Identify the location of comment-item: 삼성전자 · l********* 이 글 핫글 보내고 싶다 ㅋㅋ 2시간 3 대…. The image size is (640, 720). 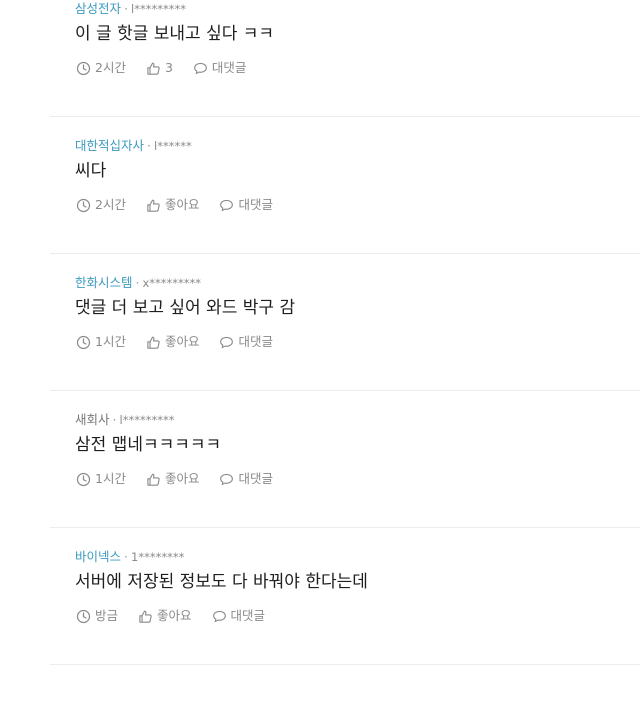
(345, 58).